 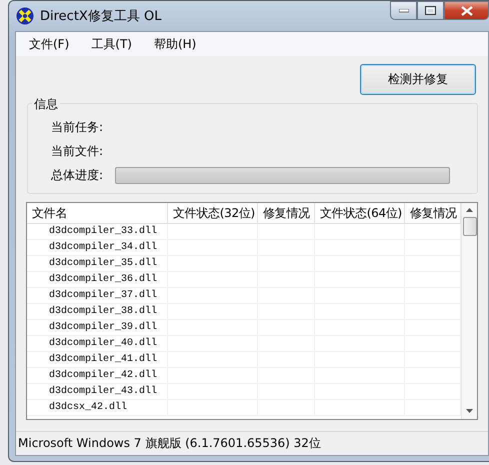 I want to click on menu-item: 工具(T), so click(x=111, y=44).